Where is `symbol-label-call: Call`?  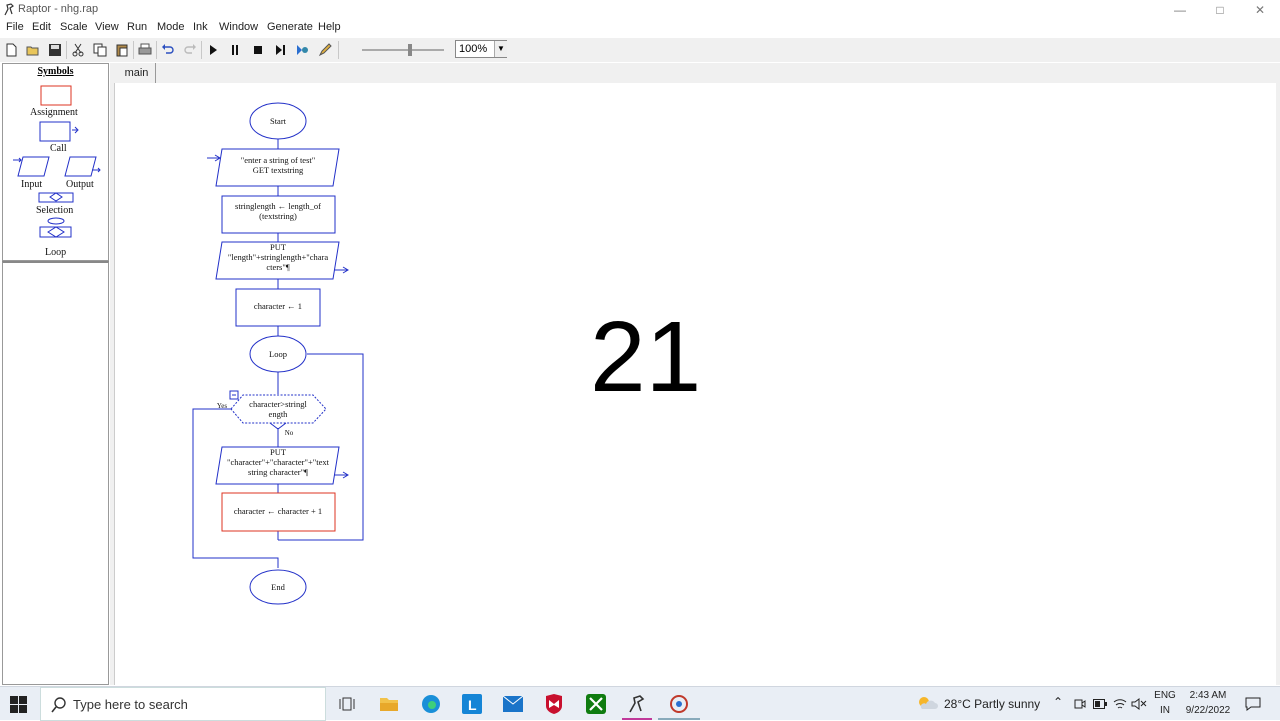
symbol-label-call: Call is located at coordinates (58, 148).